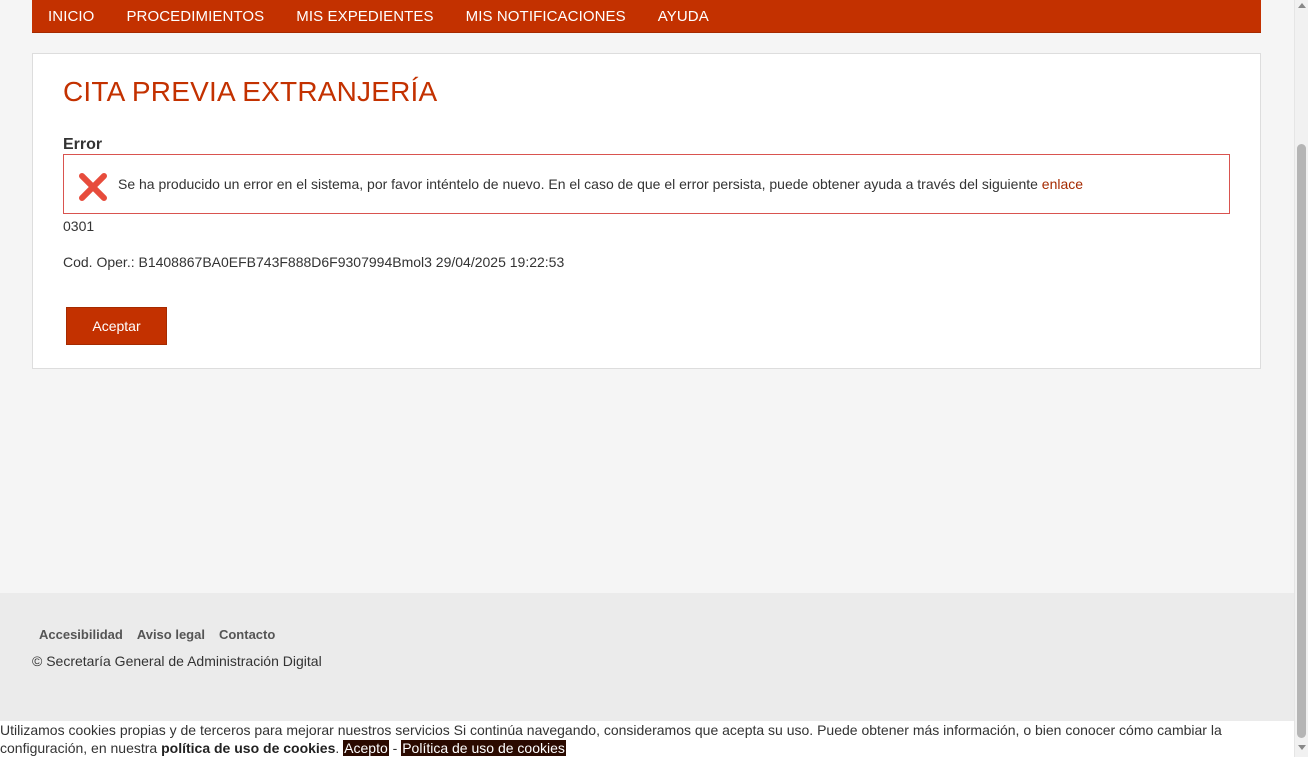 The height and width of the screenshot is (757, 1308). Describe the element at coordinates (116, 326) in the screenshot. I see `accept-button: Aceptar` at that location.